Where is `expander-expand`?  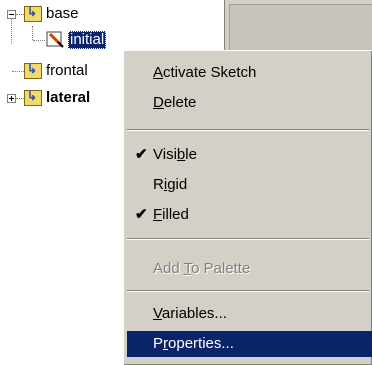
expander-expand is located at coordinates (11, 98).